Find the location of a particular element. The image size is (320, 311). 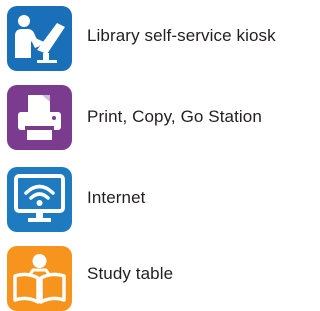

legend-label-print: Print, Copy, Go Station is located at coordinates (174, 116).